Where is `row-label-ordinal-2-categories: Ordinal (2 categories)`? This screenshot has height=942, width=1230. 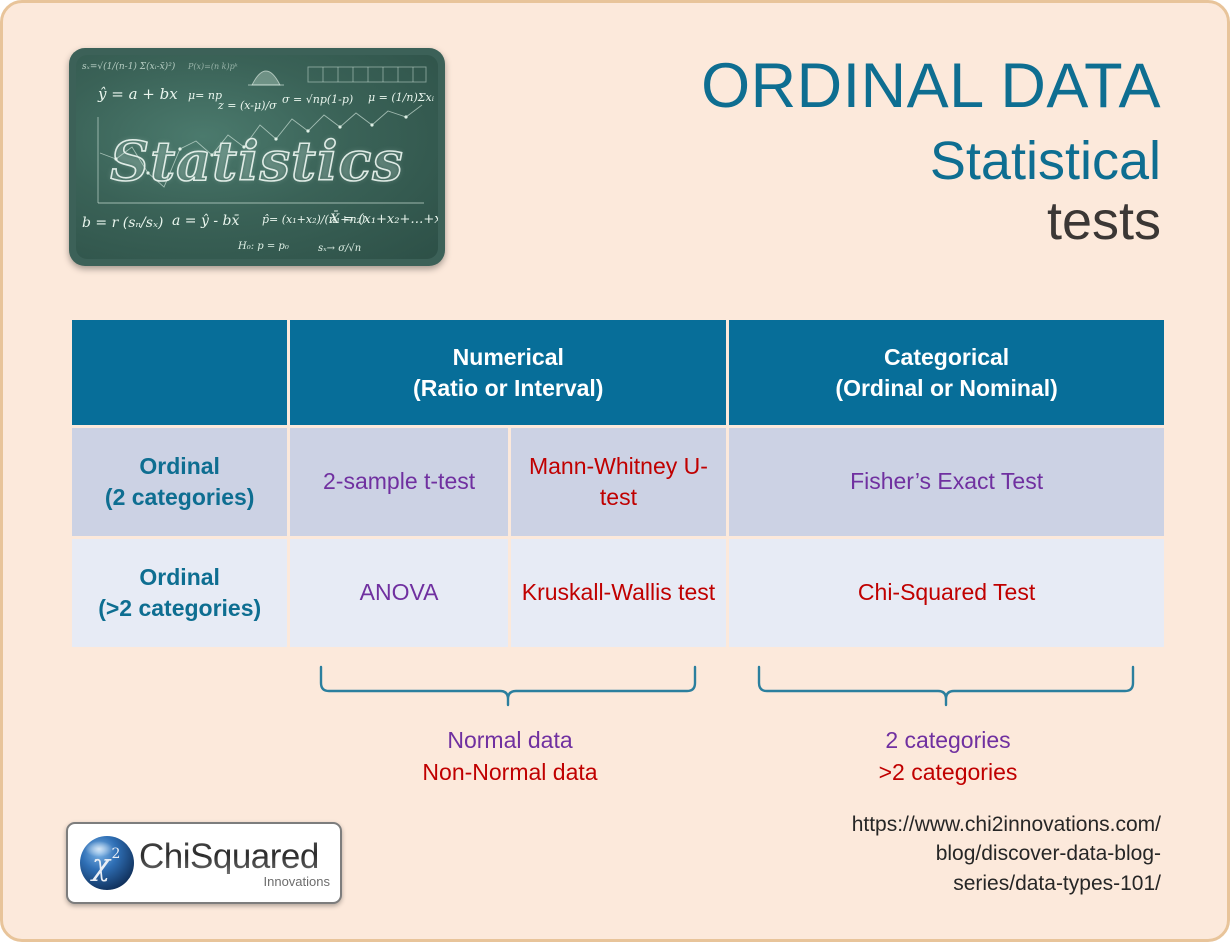
row-label-ordinal-2-categories: Ordinal (2 categories) is located at coordinates (180, 482).